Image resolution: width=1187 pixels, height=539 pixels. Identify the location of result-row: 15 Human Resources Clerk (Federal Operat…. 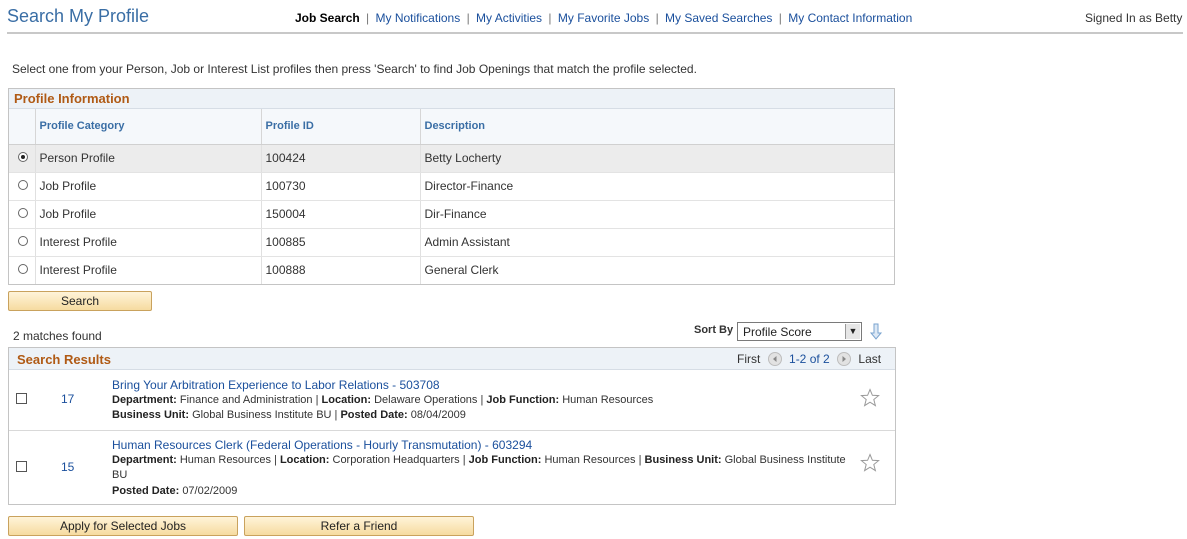
(452, 468).